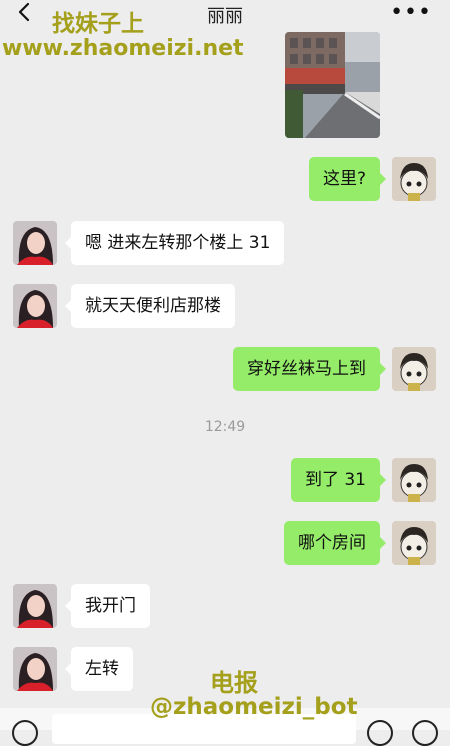  I want to click on message-bubble-outgoing: 哪个房间, so click(335, 543).